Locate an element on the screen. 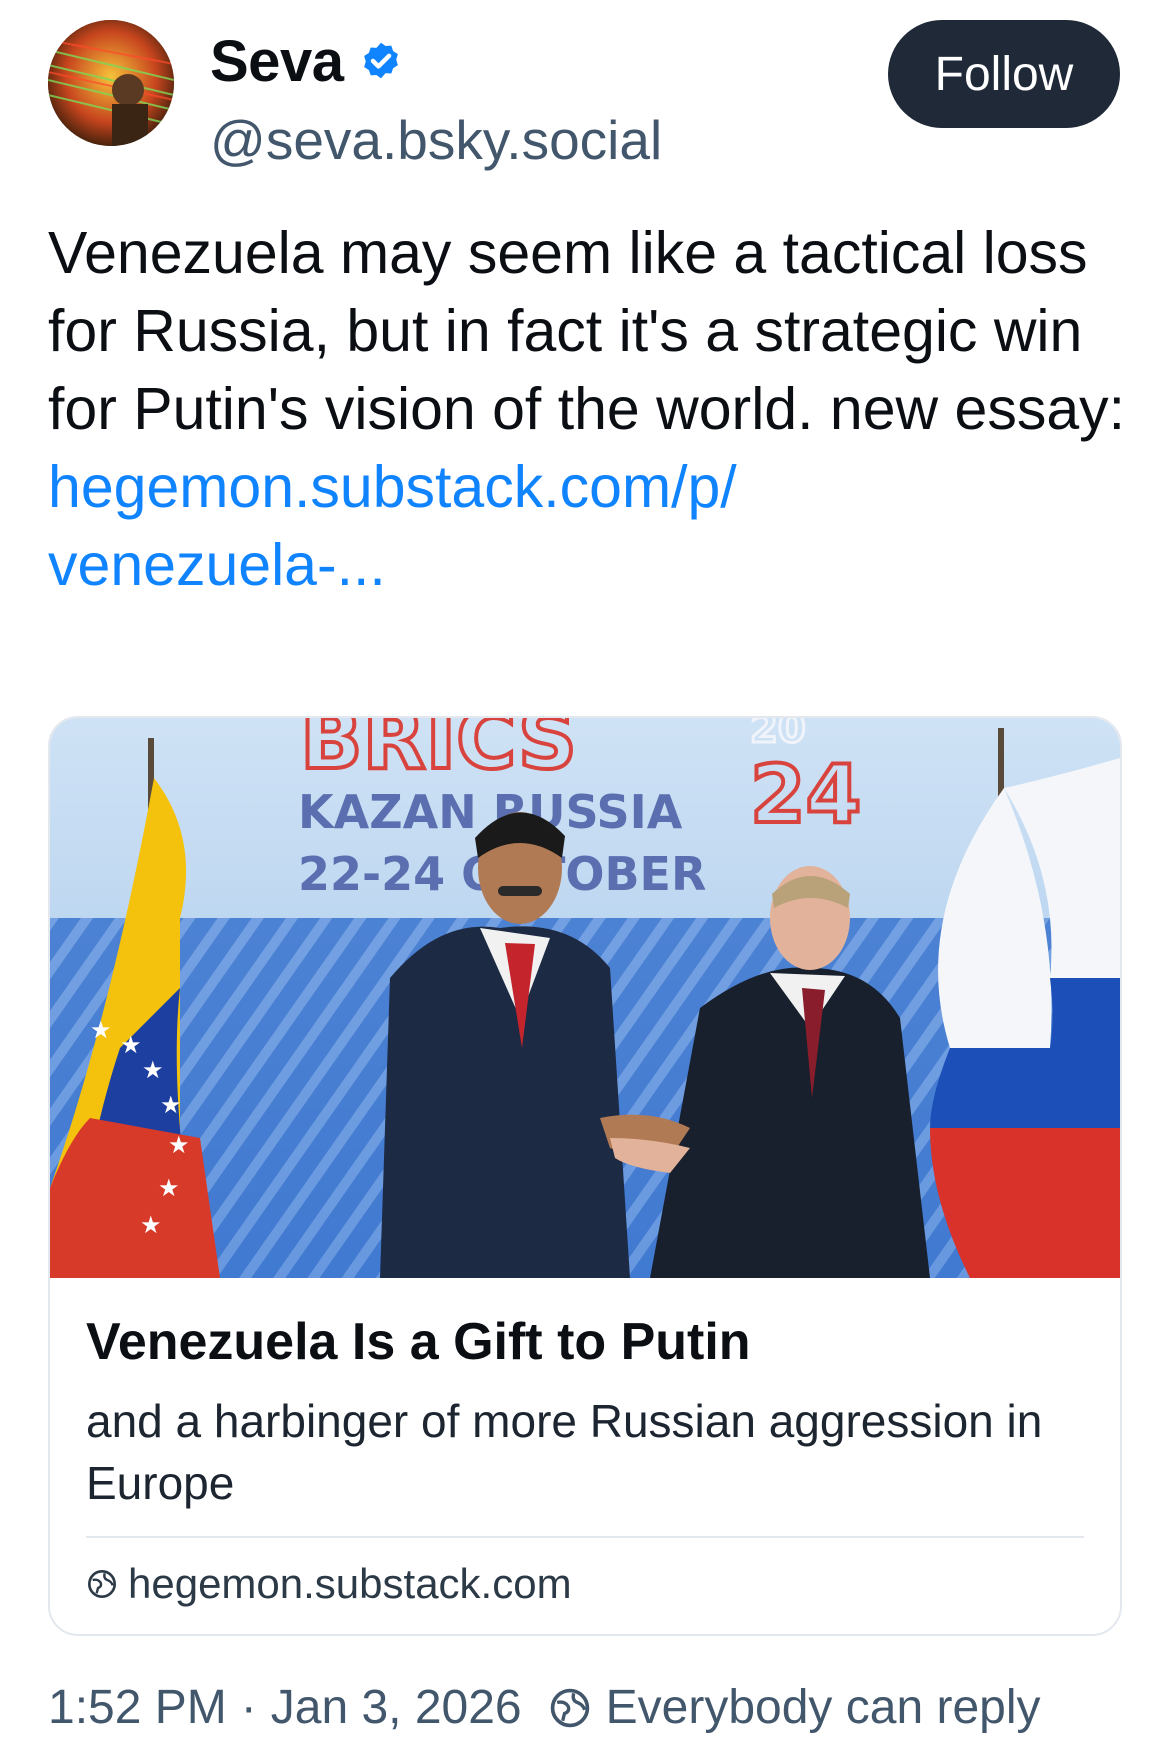 This screenshot has width=1170, height=1754. banner-year-bottom: 24 is located at coordinates (805, 794).